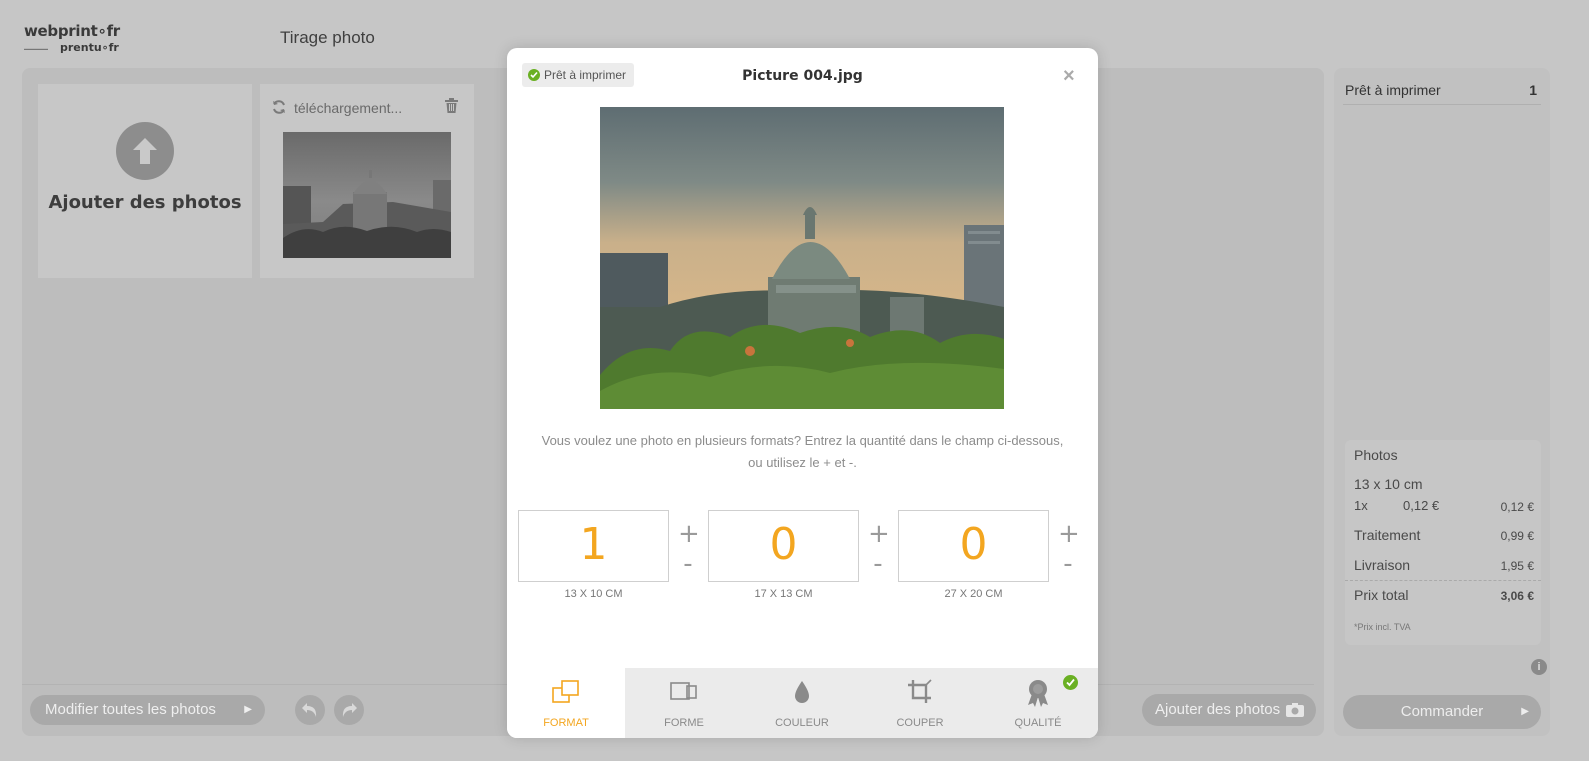  I want to click on summary-format: 13 x 10 cm, so click(1388, 484).